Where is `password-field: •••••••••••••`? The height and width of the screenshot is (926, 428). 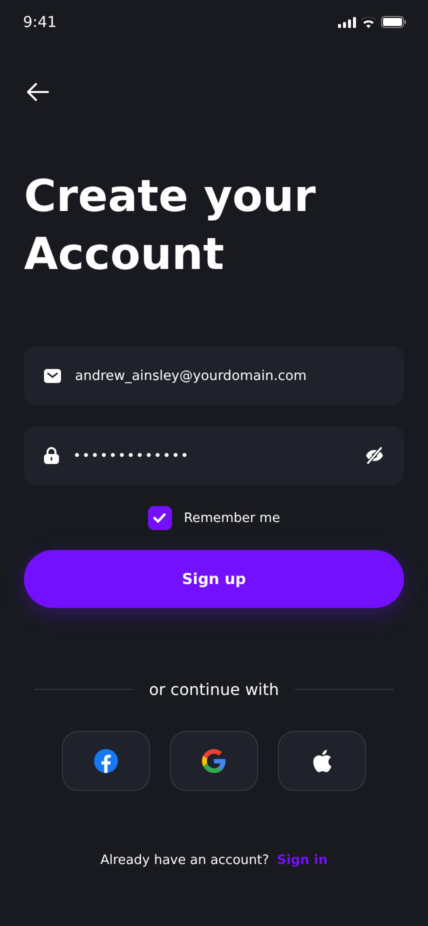 password-field: ••••••••••••• is located at coordinates (212, 456).